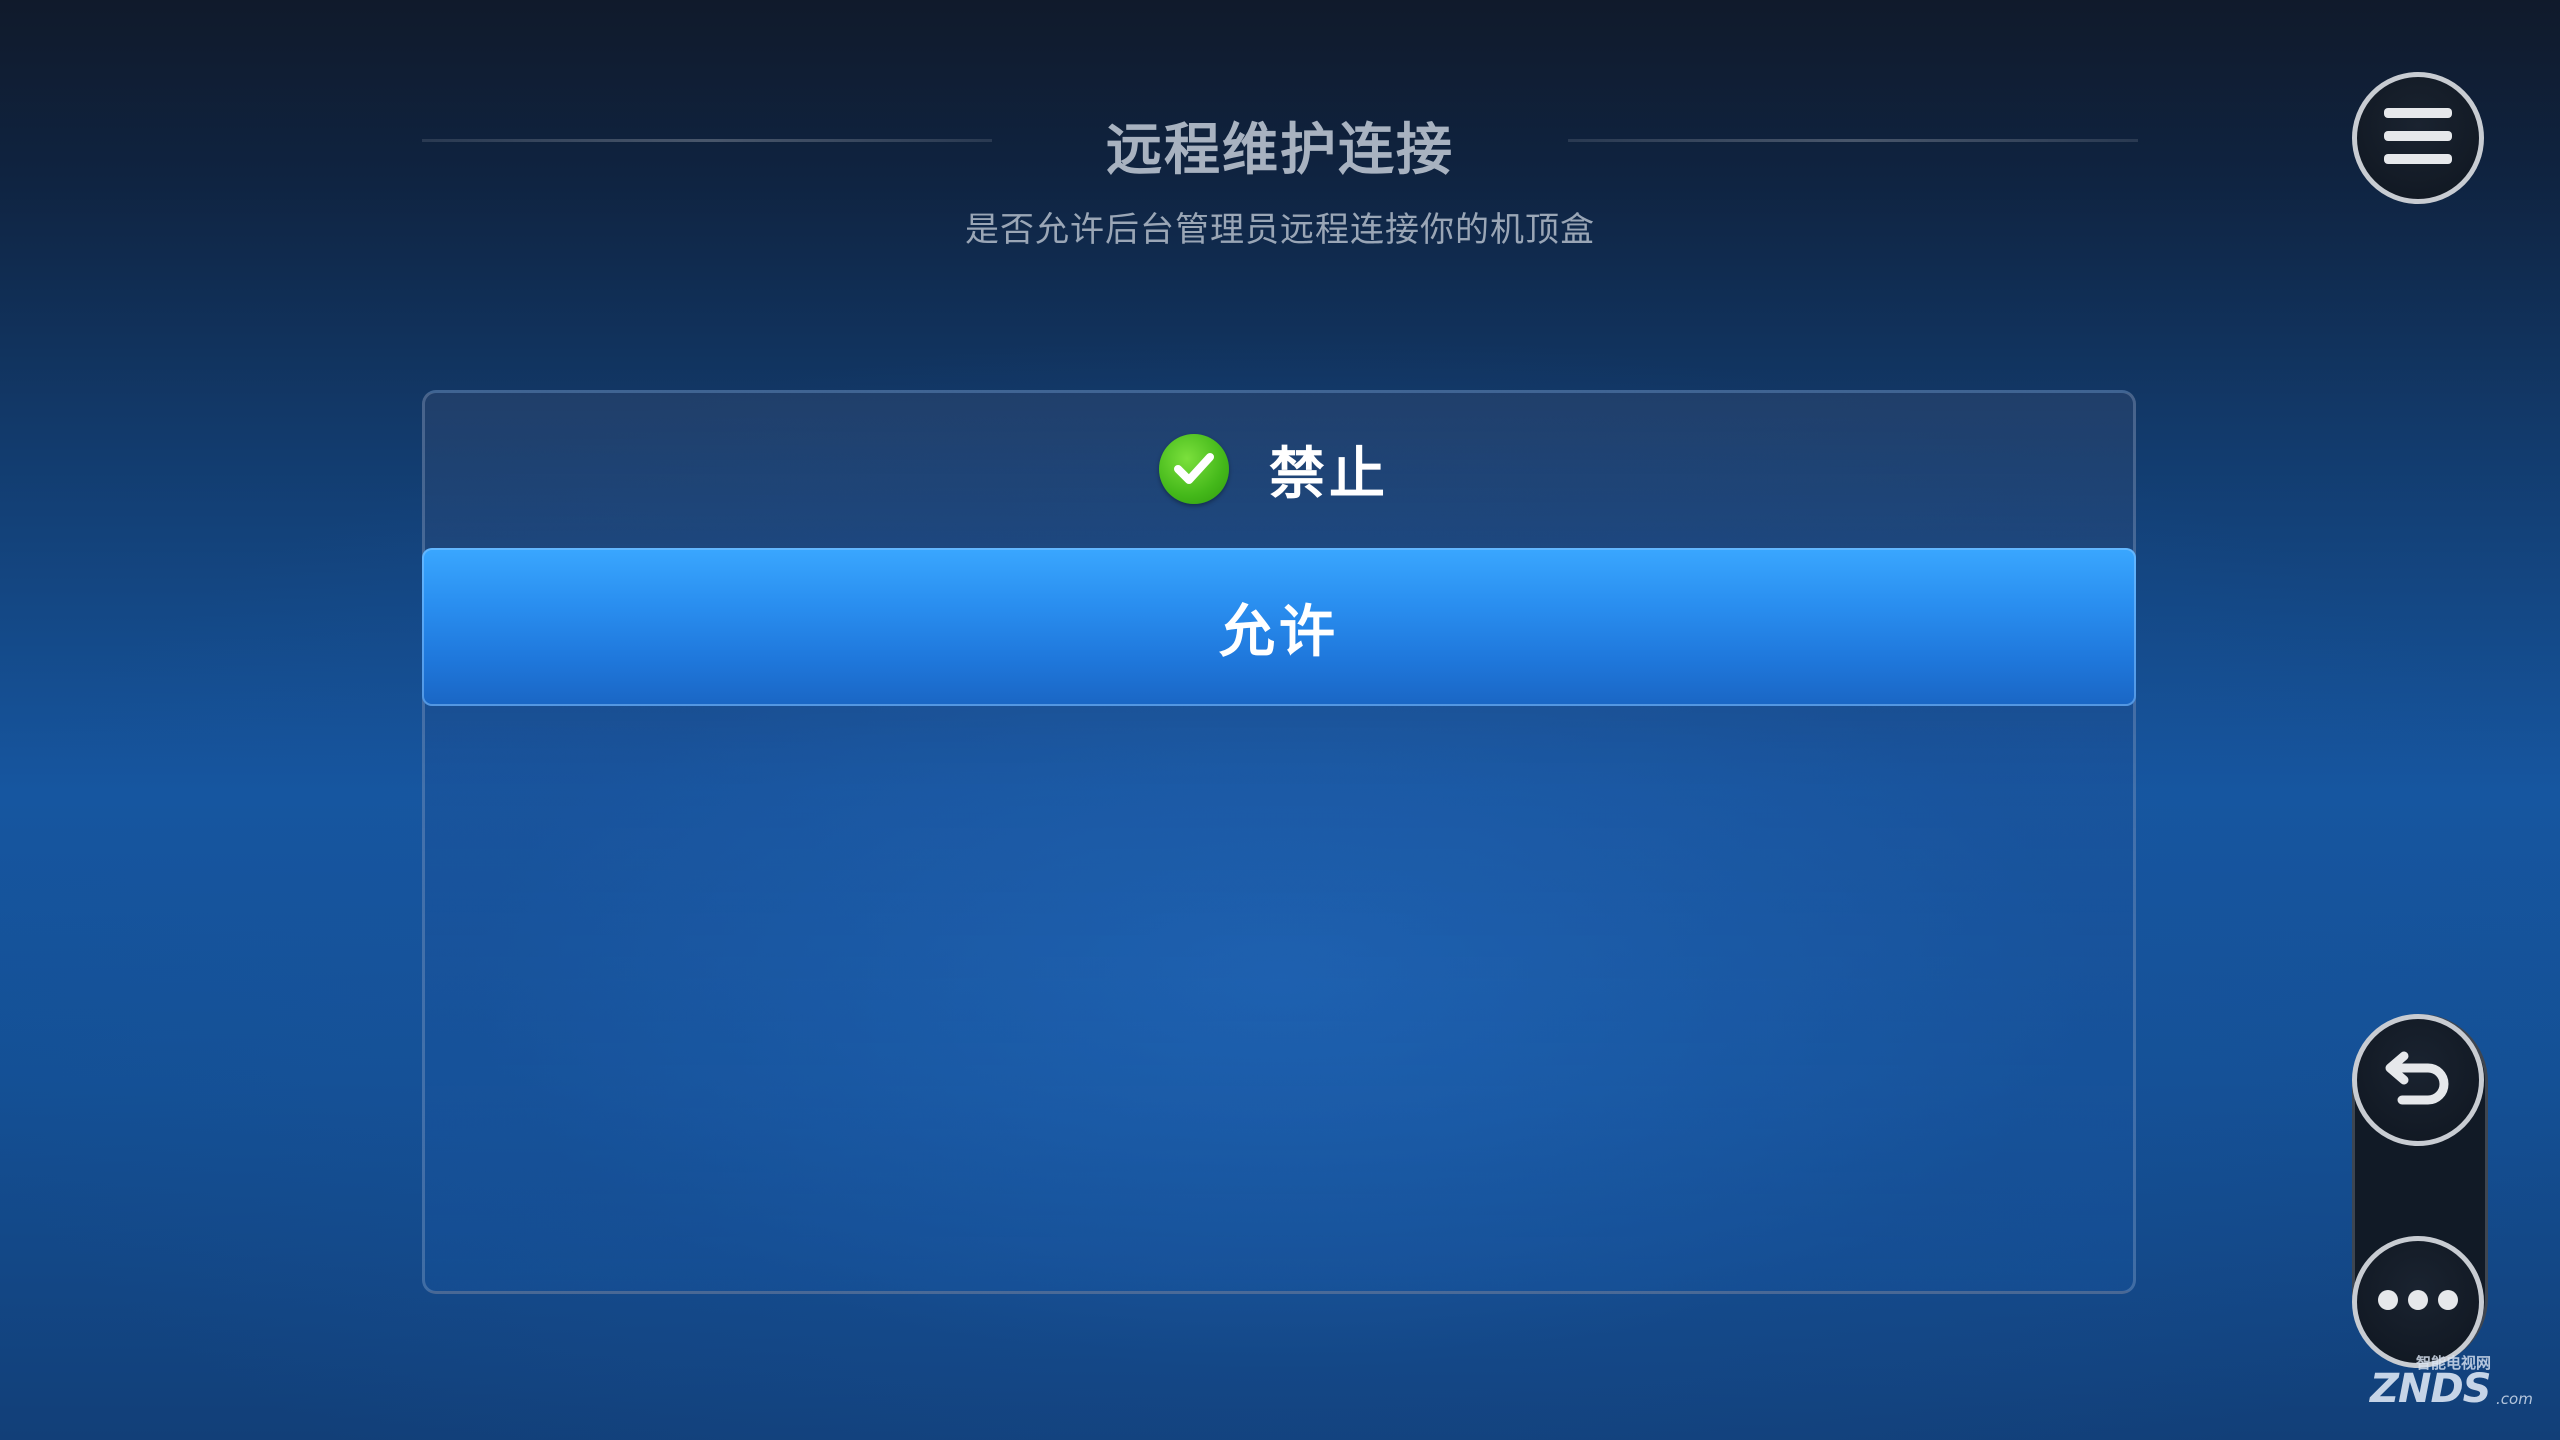  I want to click on option-allow: 允许, so click(1279, 627).